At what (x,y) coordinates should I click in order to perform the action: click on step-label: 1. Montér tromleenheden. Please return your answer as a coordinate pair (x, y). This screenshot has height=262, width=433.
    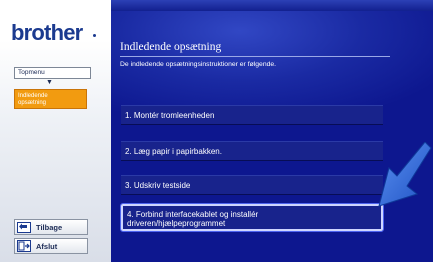
    Looking at the image, I should click on (170, 115).